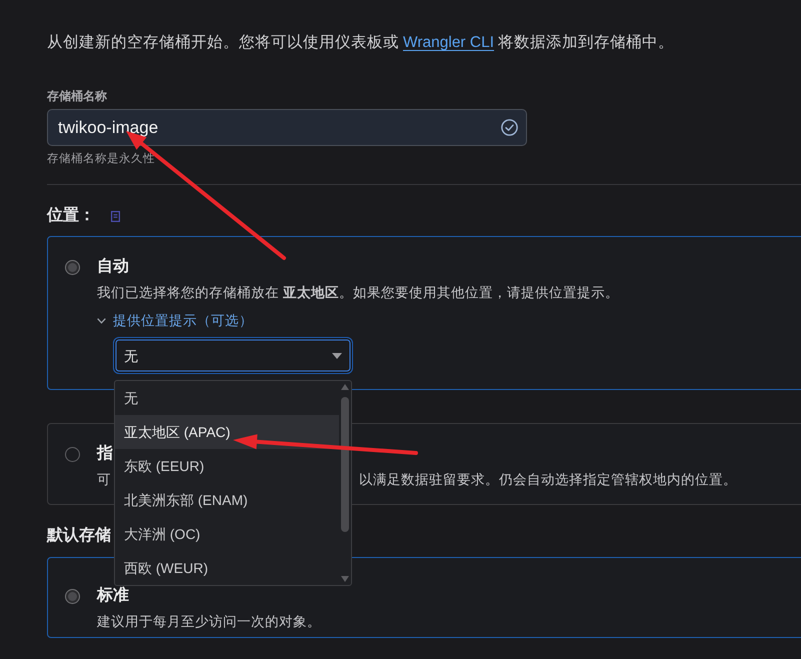 Image resolution: width=801 pixels, height=659 pixels. Describe the element at coordinates (361, 43) in the screenshot. I see `intro-text: 从创建新的空存储桶开始。您将可以使用仪表板或 Wrangler CLI 将数据添加到存储桶中。` at that location.